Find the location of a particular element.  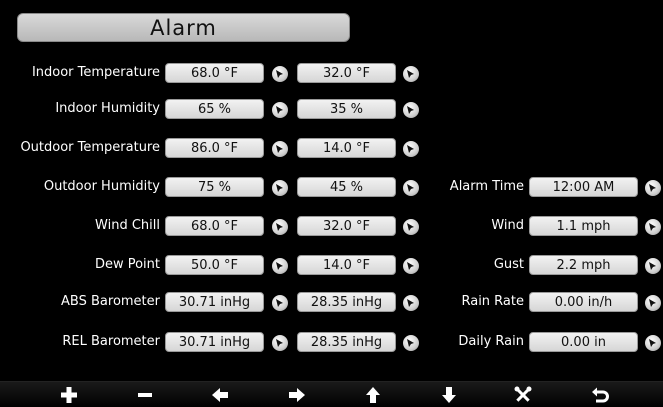

high-alarm-field: 75 % is located at coordinates (214, 187).